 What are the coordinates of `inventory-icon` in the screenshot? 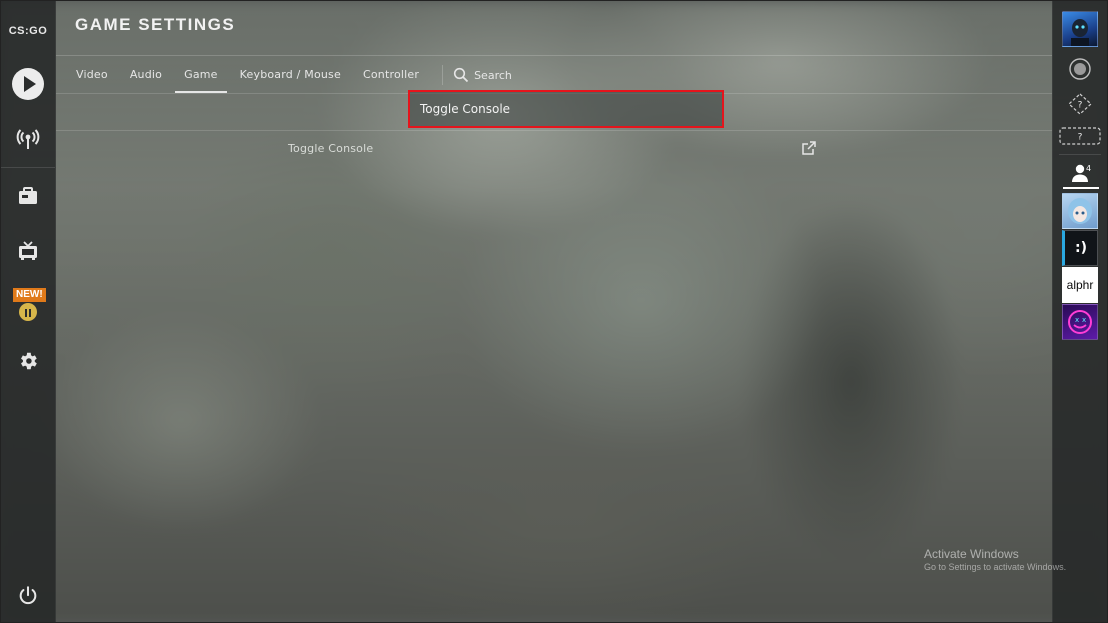 It's located at (28, 195).